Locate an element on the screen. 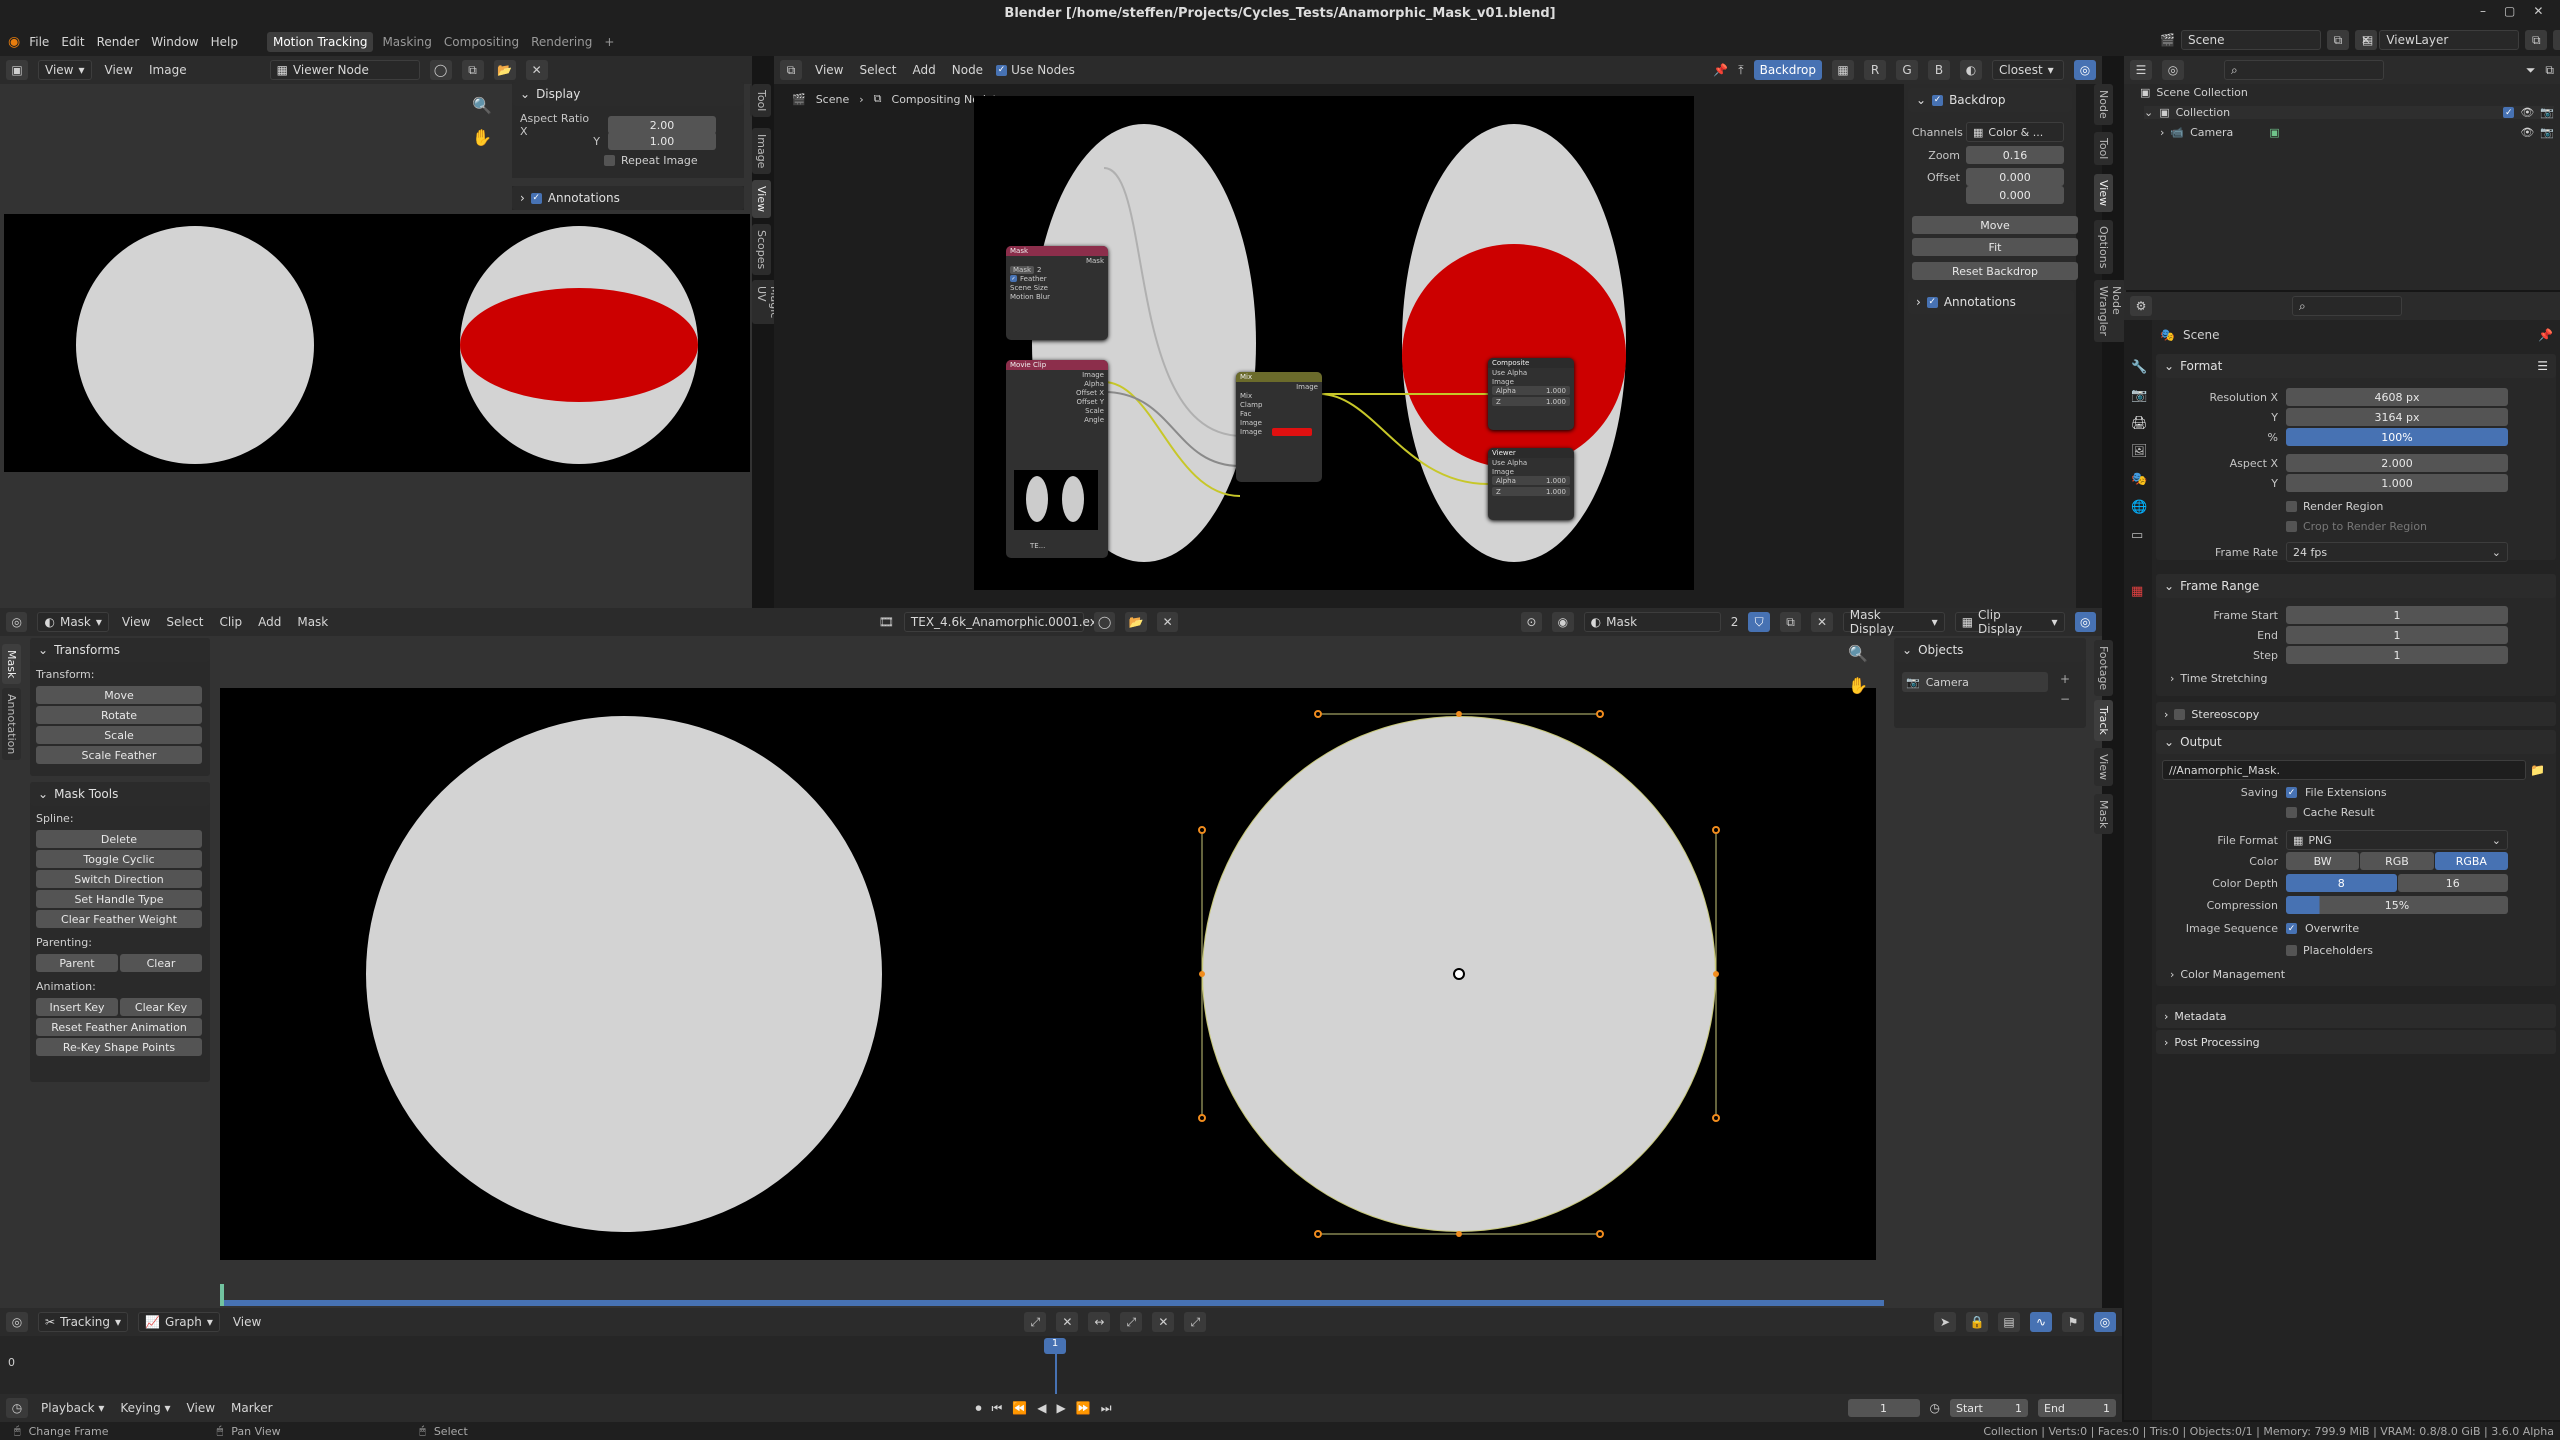  pivot-icon: ⊙ is located at coordinates (1531, 622).